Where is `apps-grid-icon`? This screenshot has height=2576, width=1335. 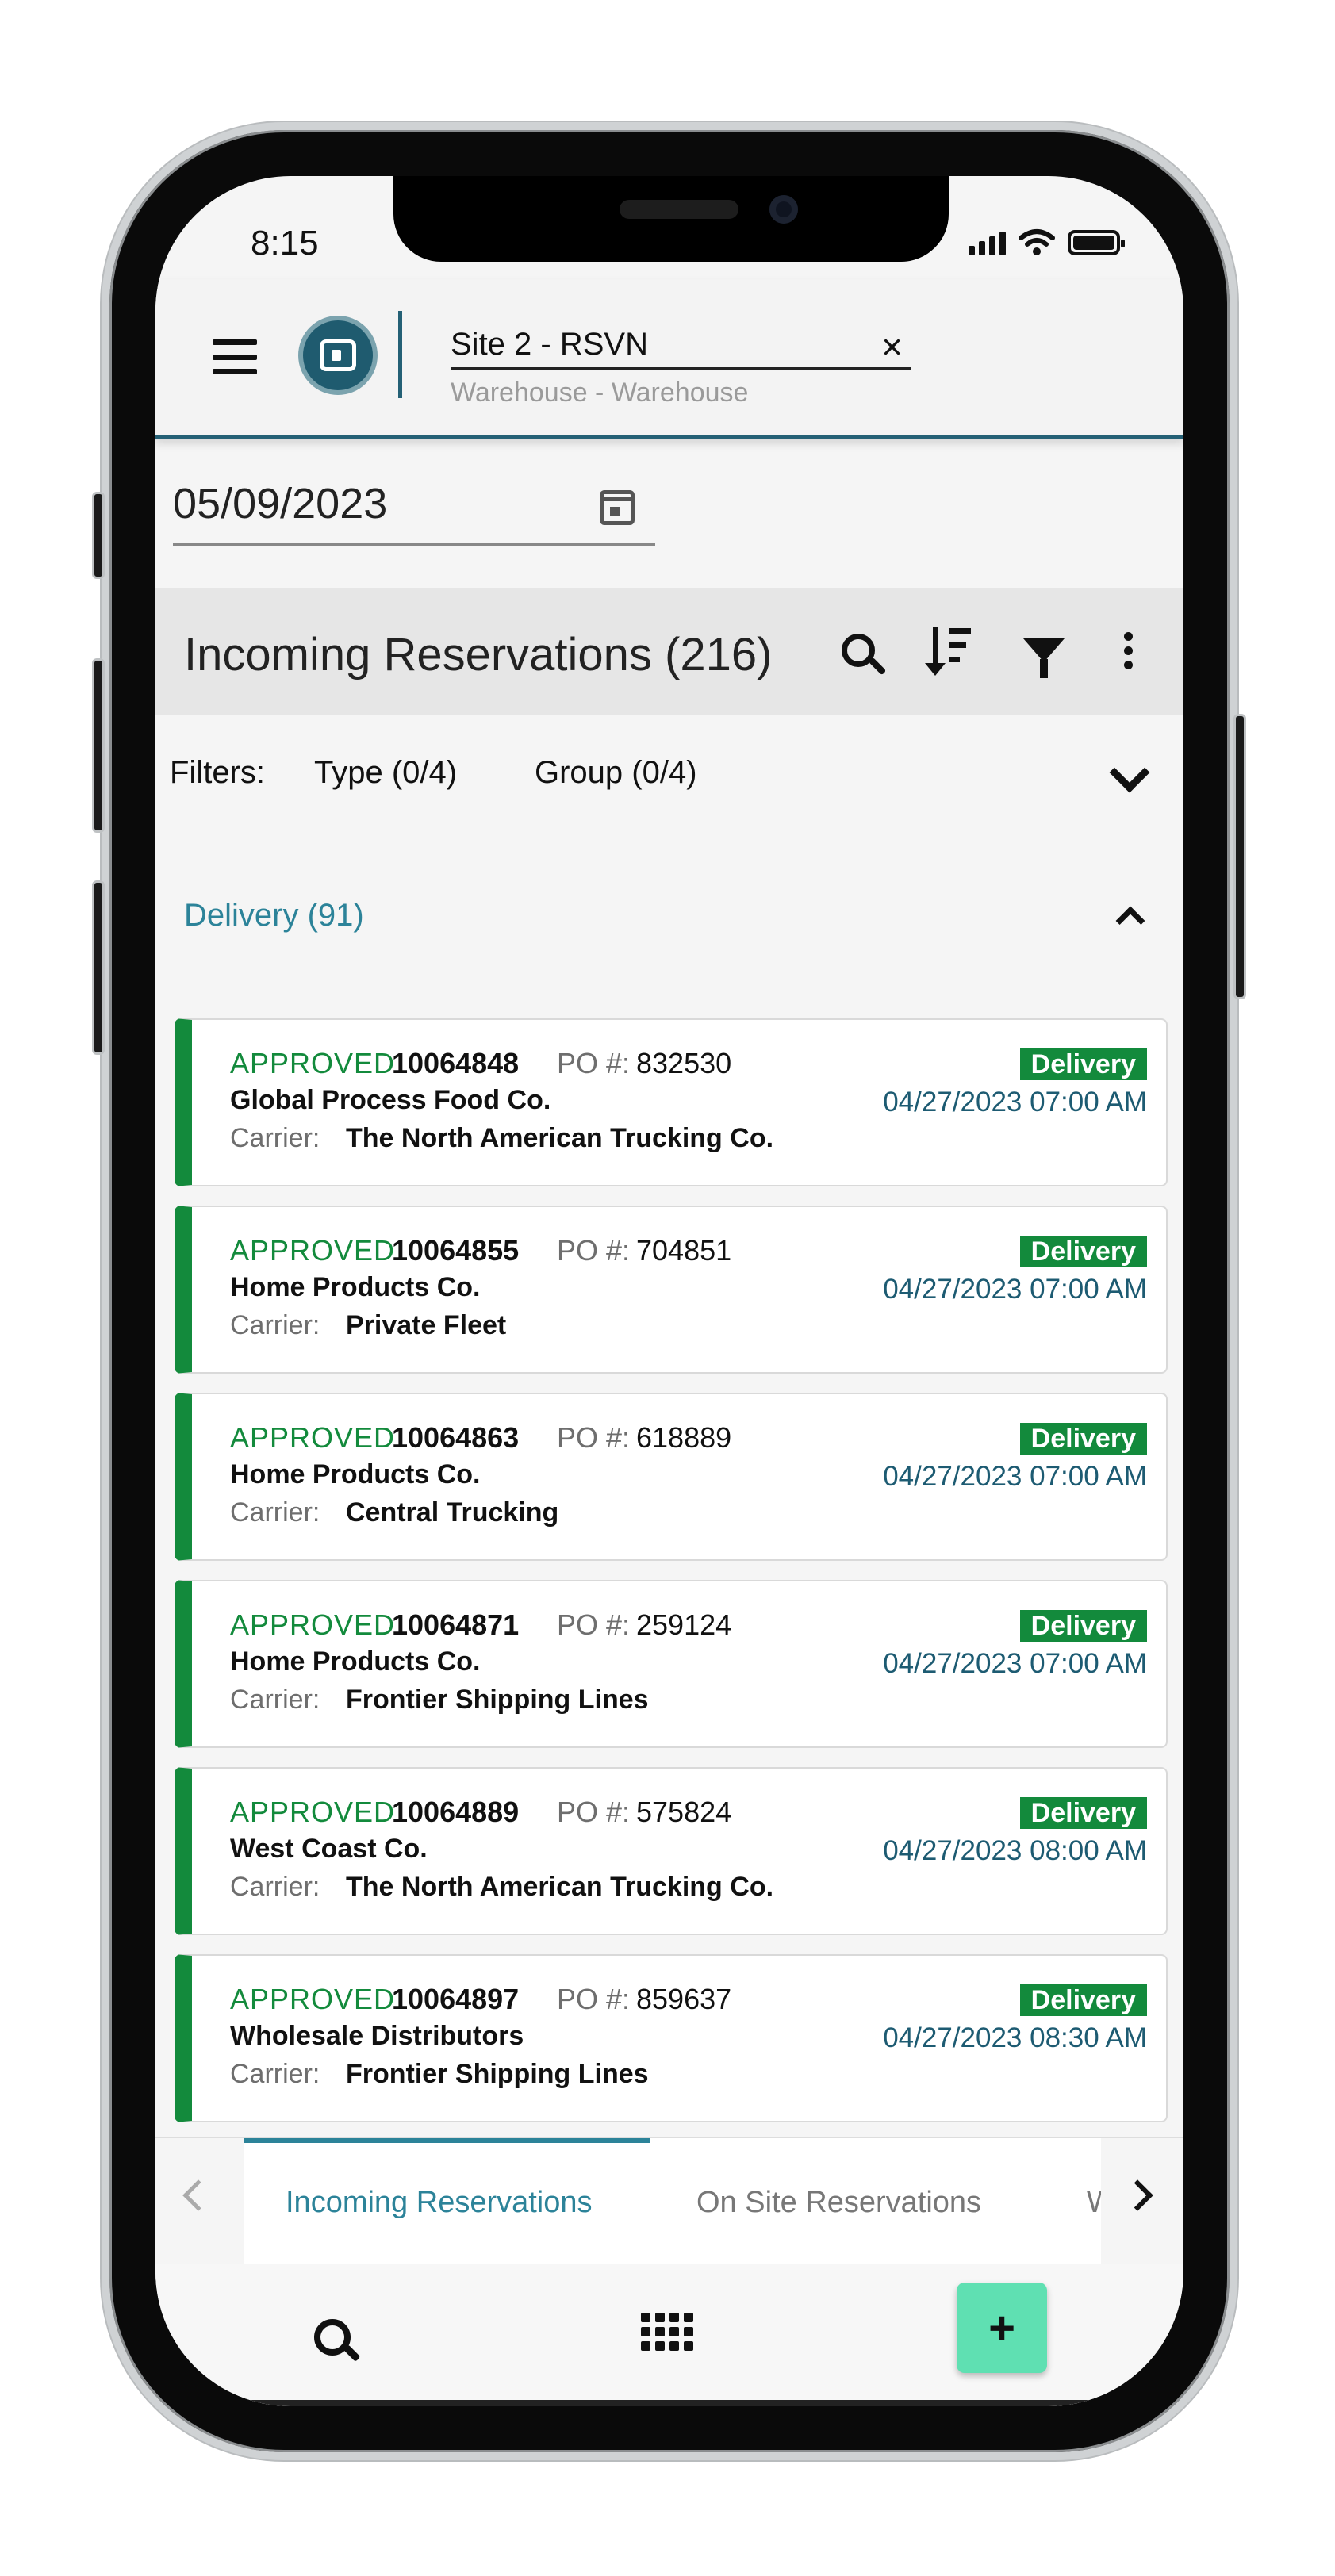 apps-grid-icon is located at coordinates (667, 2332).